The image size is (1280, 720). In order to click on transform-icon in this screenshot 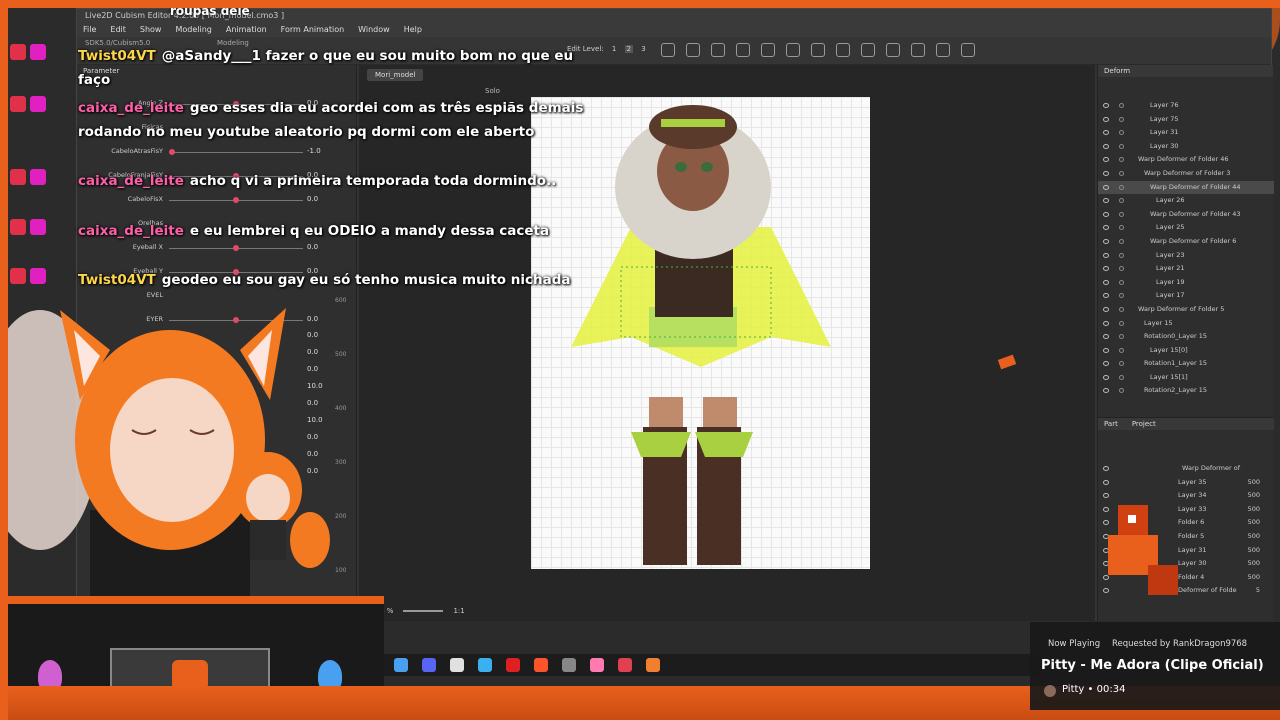, I will do `click(768, 50)`.